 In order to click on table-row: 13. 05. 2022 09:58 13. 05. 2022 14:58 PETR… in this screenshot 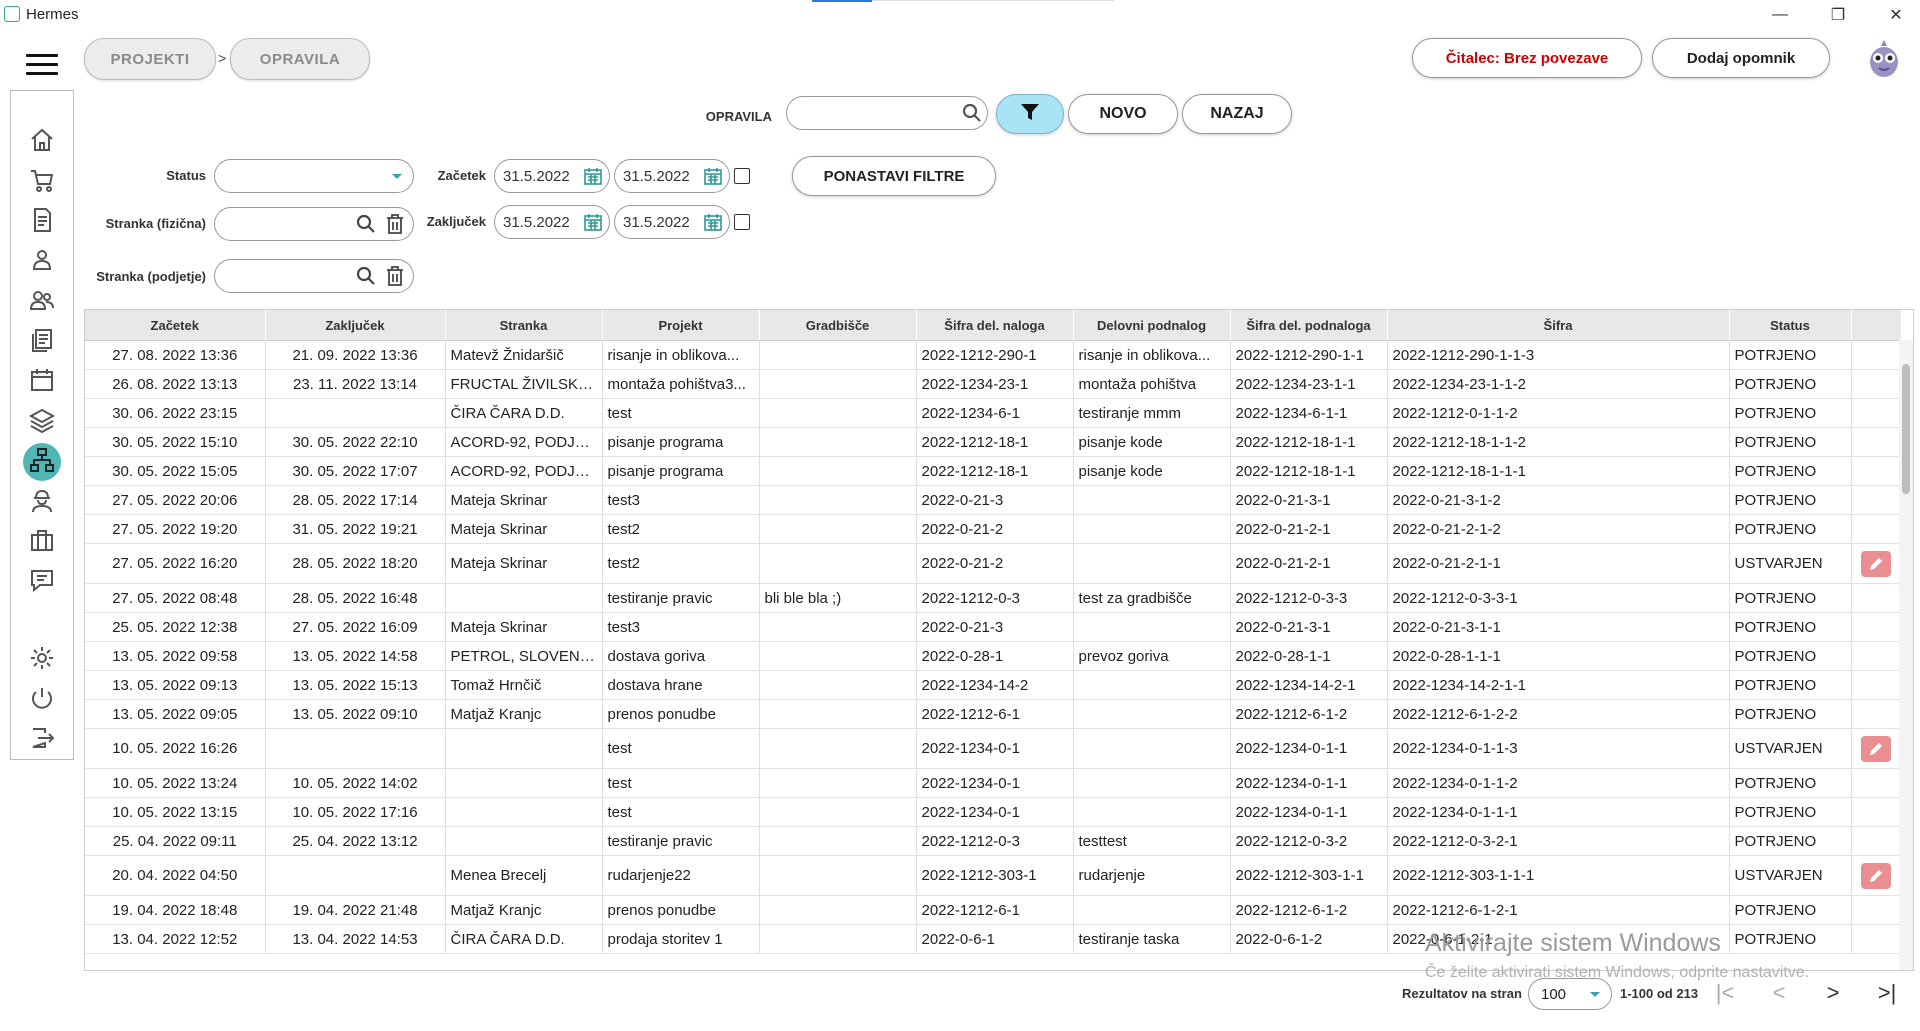, I will do `click(993, 656)`.